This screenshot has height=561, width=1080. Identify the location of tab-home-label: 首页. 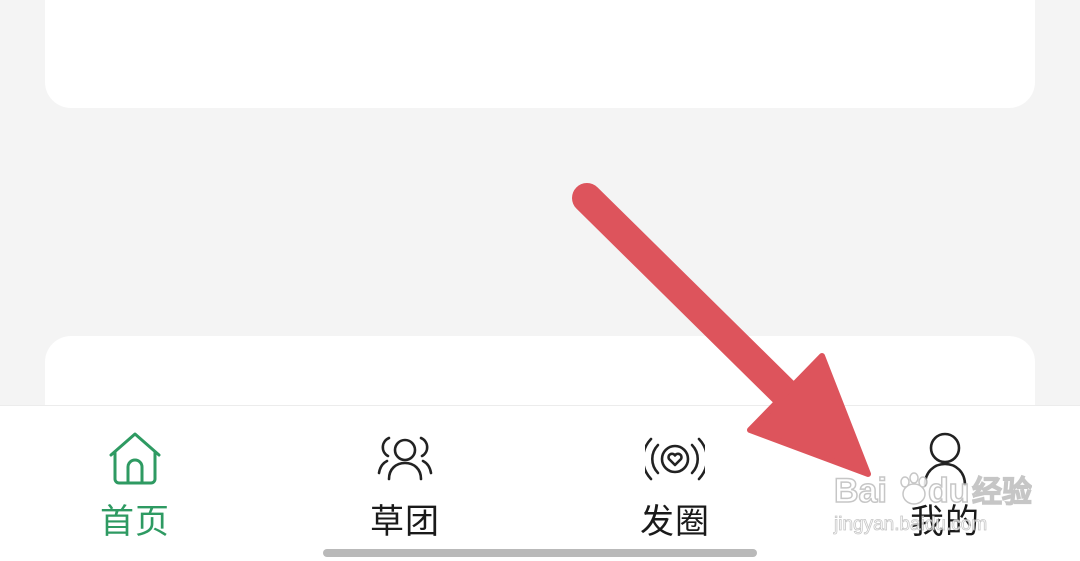
(135, 522).